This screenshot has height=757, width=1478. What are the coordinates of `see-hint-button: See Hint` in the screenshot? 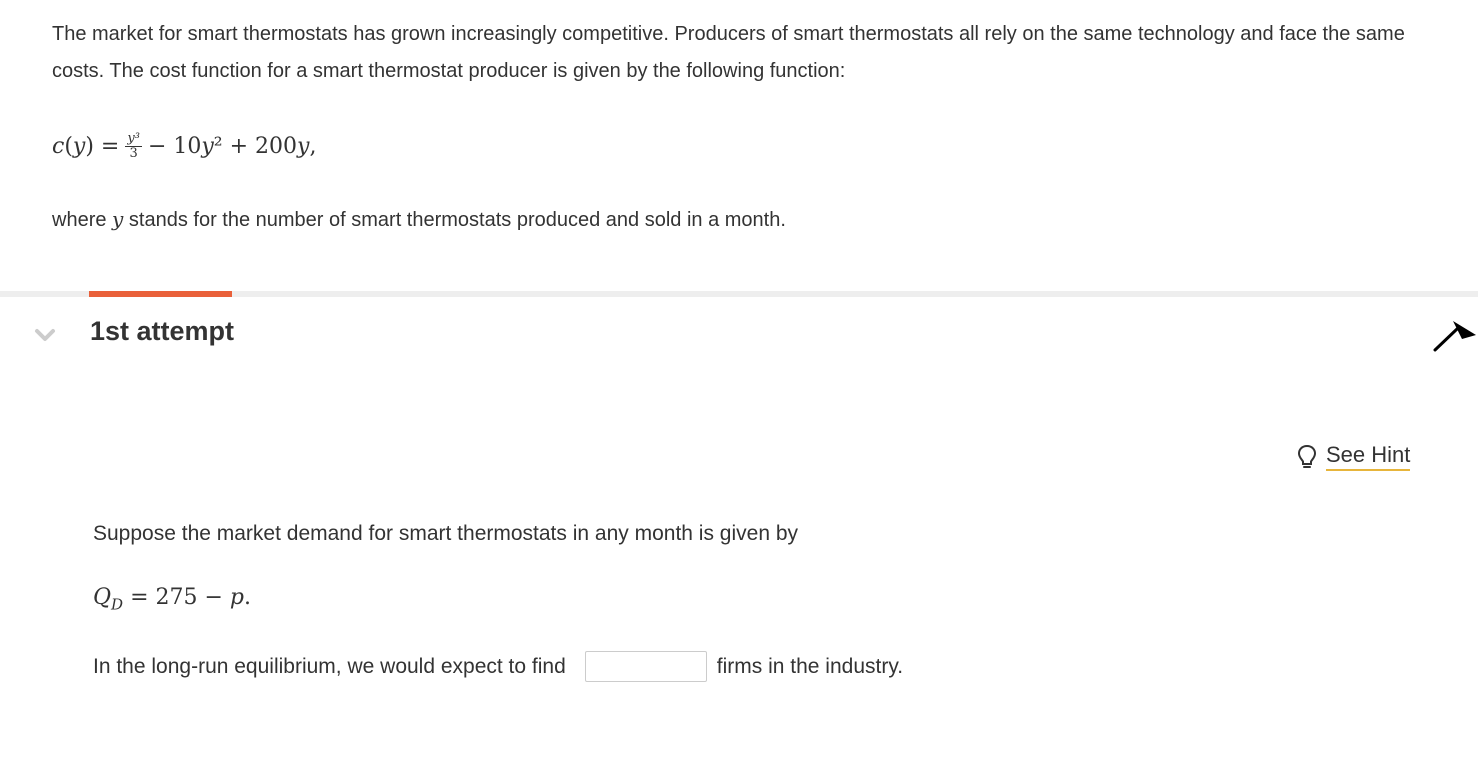 It's located at (1353, 456).